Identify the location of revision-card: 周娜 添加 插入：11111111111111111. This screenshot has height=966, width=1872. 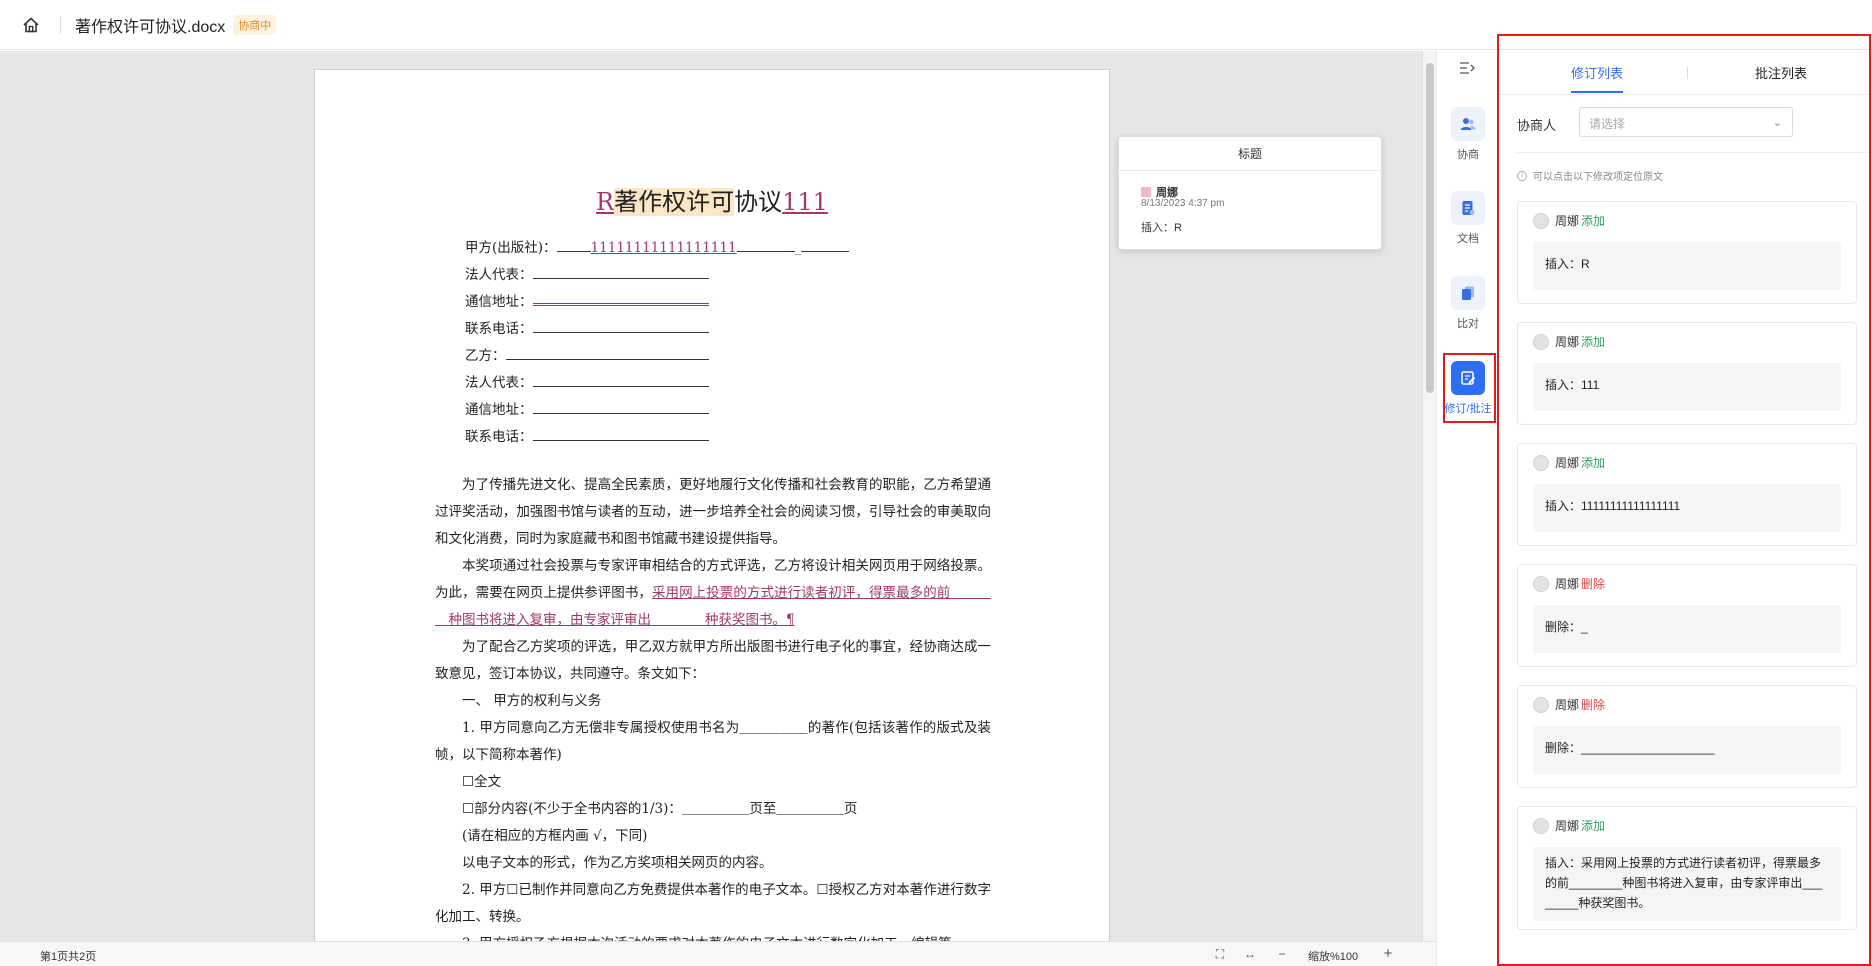
(1687, 494).